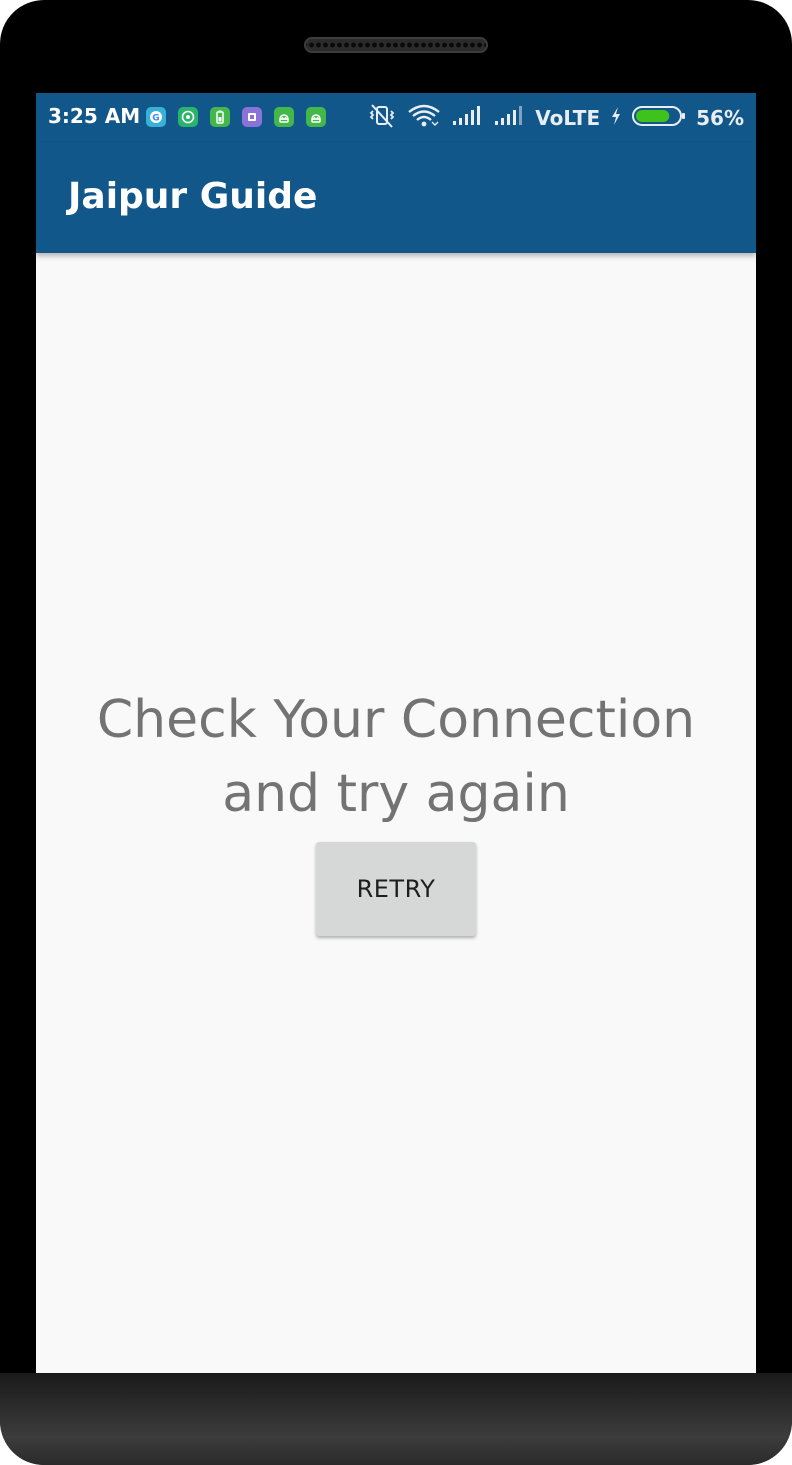 The image size is (792, 1465). I want to click on wifi-icon, so click(424, 118).